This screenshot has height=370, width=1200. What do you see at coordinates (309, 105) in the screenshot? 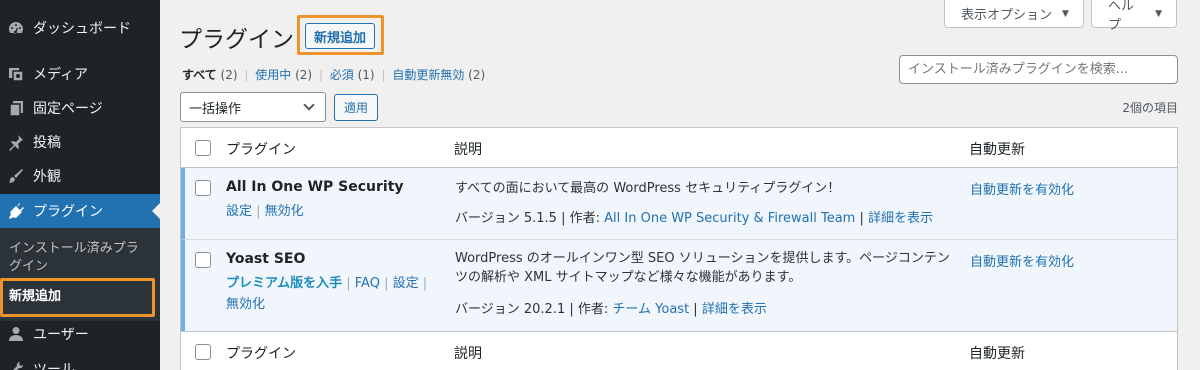
I see `chevron-down-icon` at bounding box center [309, 105].